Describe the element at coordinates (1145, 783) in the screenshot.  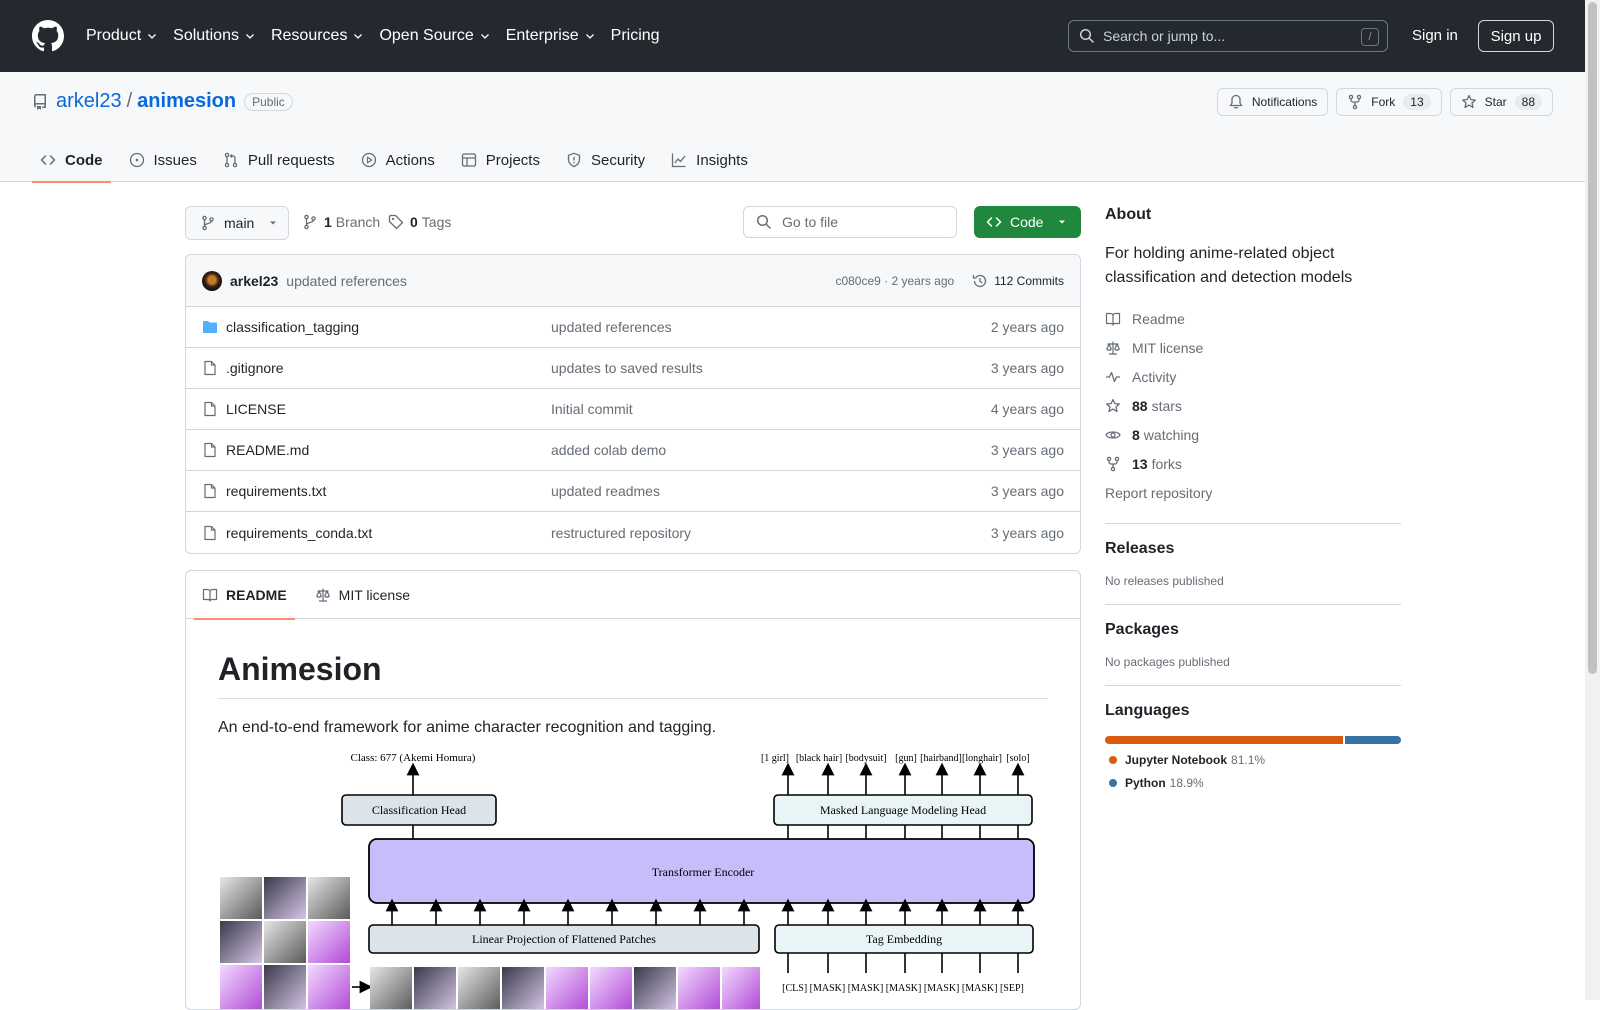
I see `language-name: Python` at that location.